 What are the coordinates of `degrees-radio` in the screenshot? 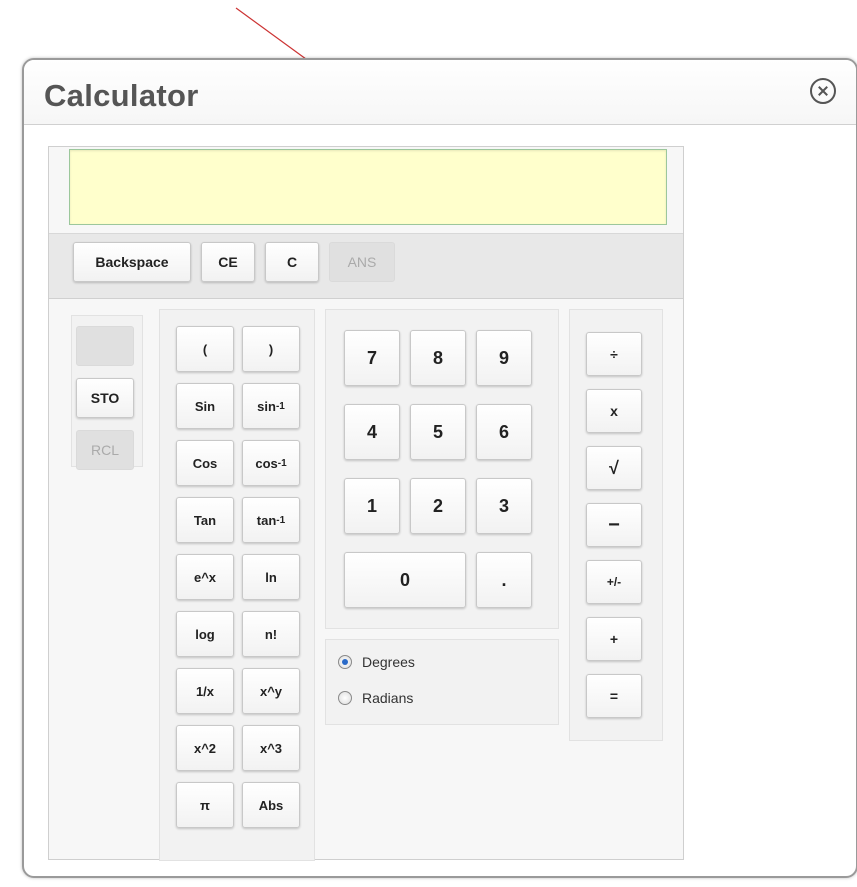 It's located at (345, 662).